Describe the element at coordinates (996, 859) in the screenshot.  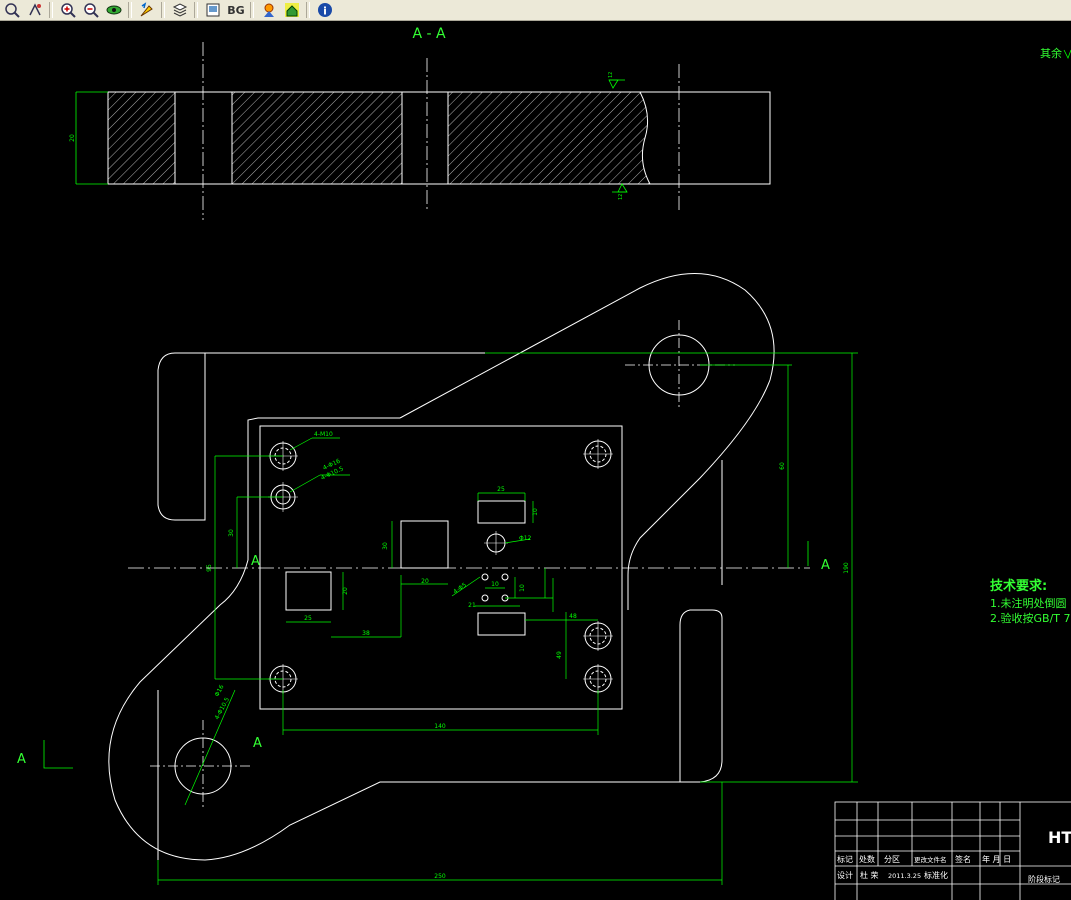
I see `tb-label-date: 年 月 日` at that location.